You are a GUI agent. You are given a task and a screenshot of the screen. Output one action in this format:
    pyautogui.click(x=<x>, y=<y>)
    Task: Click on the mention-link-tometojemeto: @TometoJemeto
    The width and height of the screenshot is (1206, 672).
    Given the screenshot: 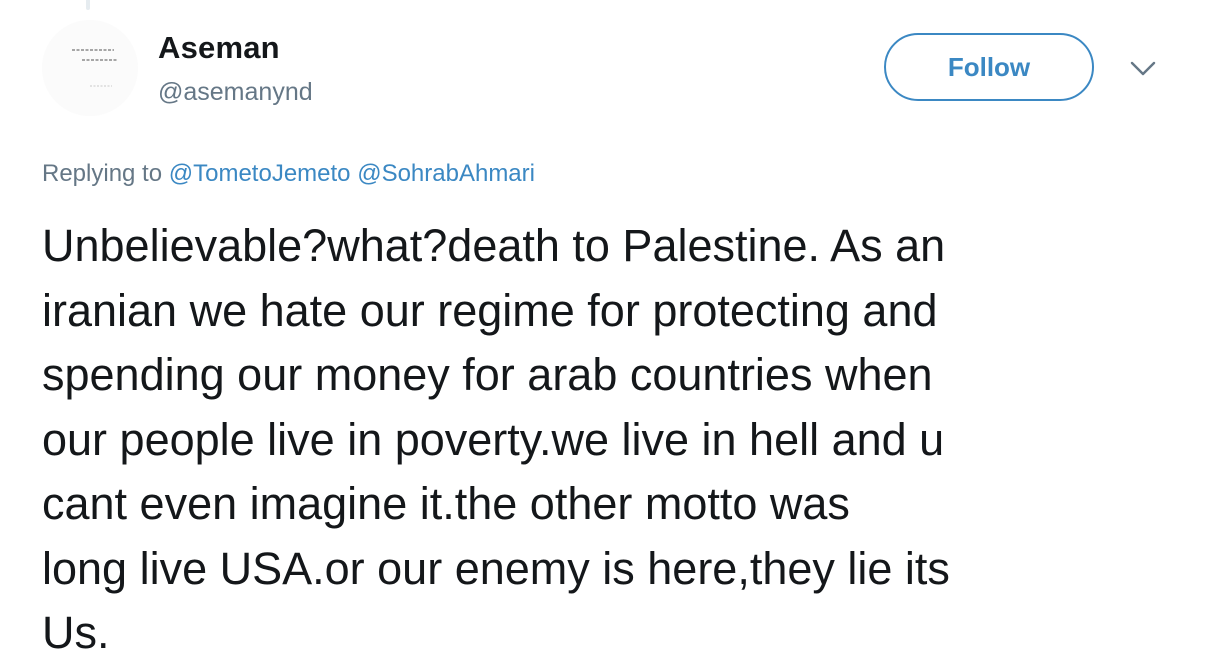 What is the action you would take?
    pyautogui.click(x=260, y=173)
    